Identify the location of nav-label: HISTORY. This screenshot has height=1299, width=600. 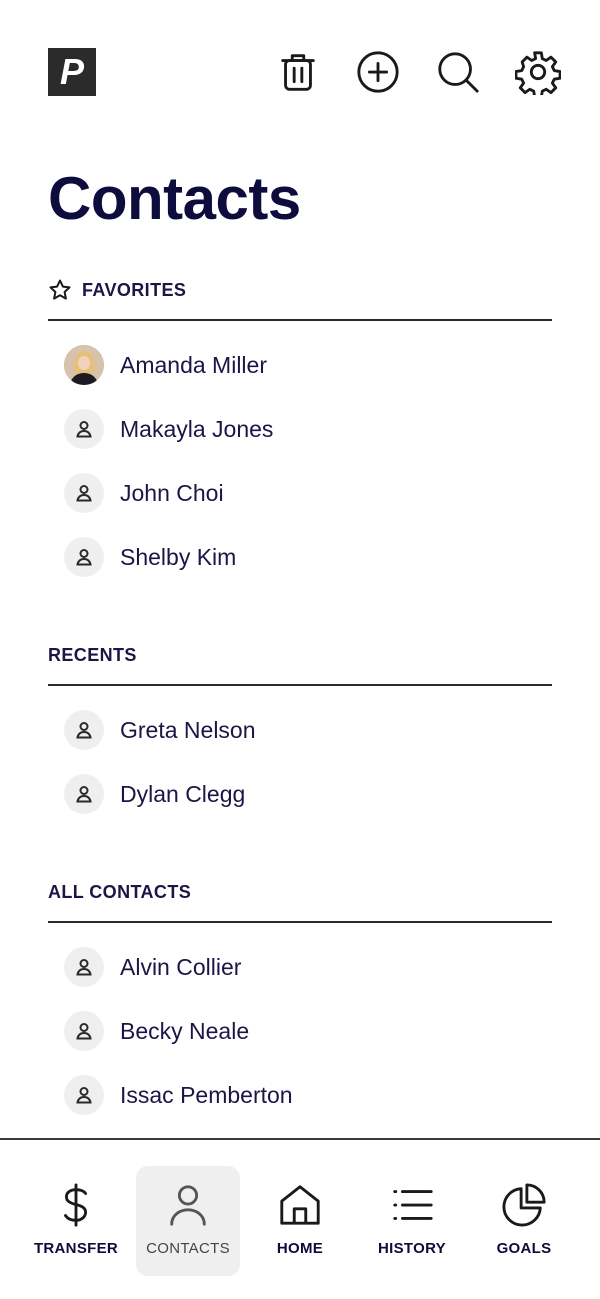
(412, 1248).